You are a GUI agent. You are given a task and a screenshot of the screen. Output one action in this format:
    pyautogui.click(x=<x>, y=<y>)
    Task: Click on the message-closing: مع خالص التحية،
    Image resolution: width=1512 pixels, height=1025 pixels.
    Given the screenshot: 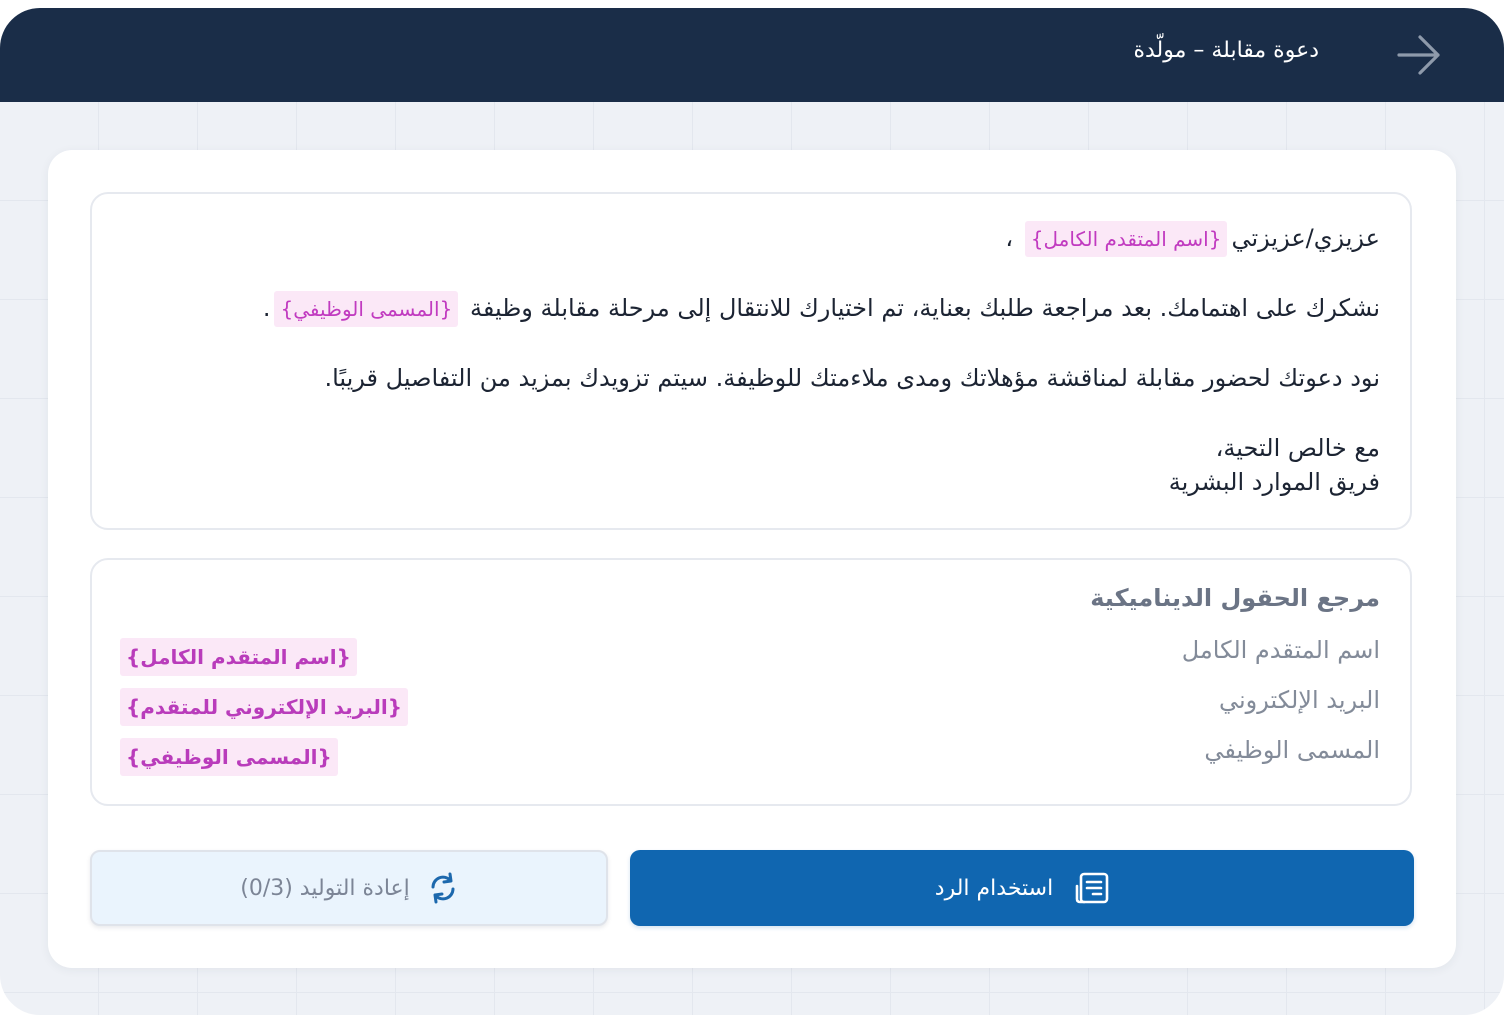 What is the action you would take?
    pyautogui.click(x=1297, y=448)
    